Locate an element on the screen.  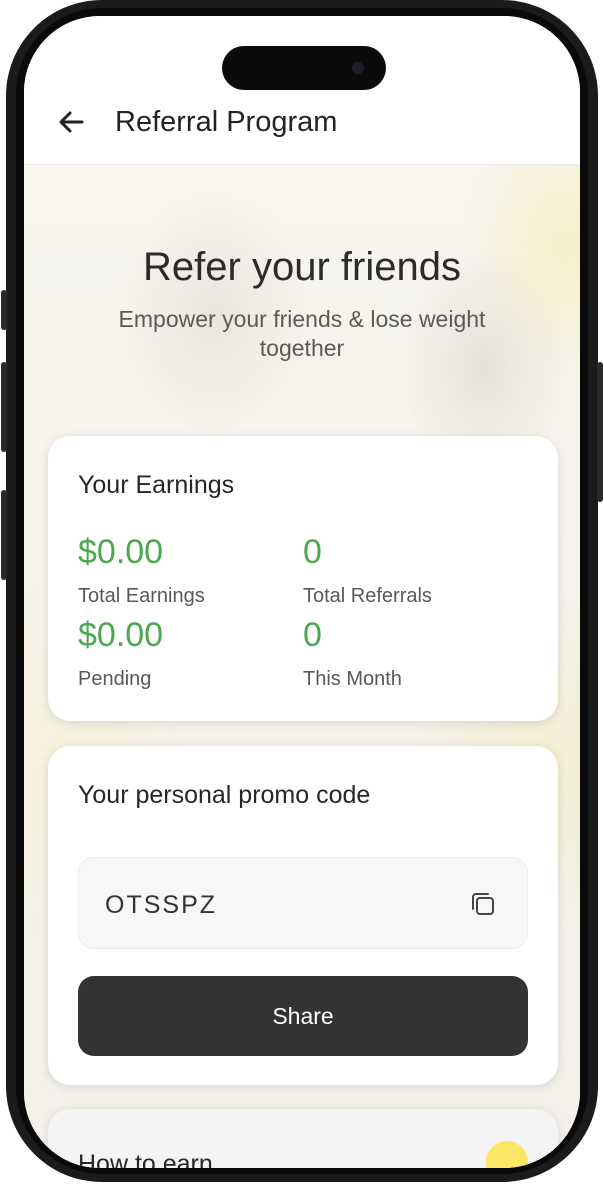
dynamic-island is located at coordinates (304, 68).